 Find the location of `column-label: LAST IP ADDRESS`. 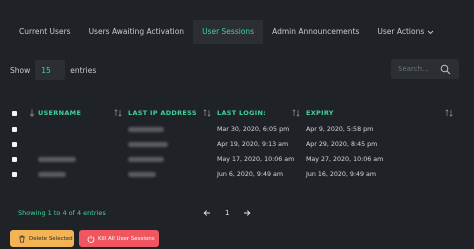

column-label: LAST IP ADDRESS is located at coordinates (162, 113).